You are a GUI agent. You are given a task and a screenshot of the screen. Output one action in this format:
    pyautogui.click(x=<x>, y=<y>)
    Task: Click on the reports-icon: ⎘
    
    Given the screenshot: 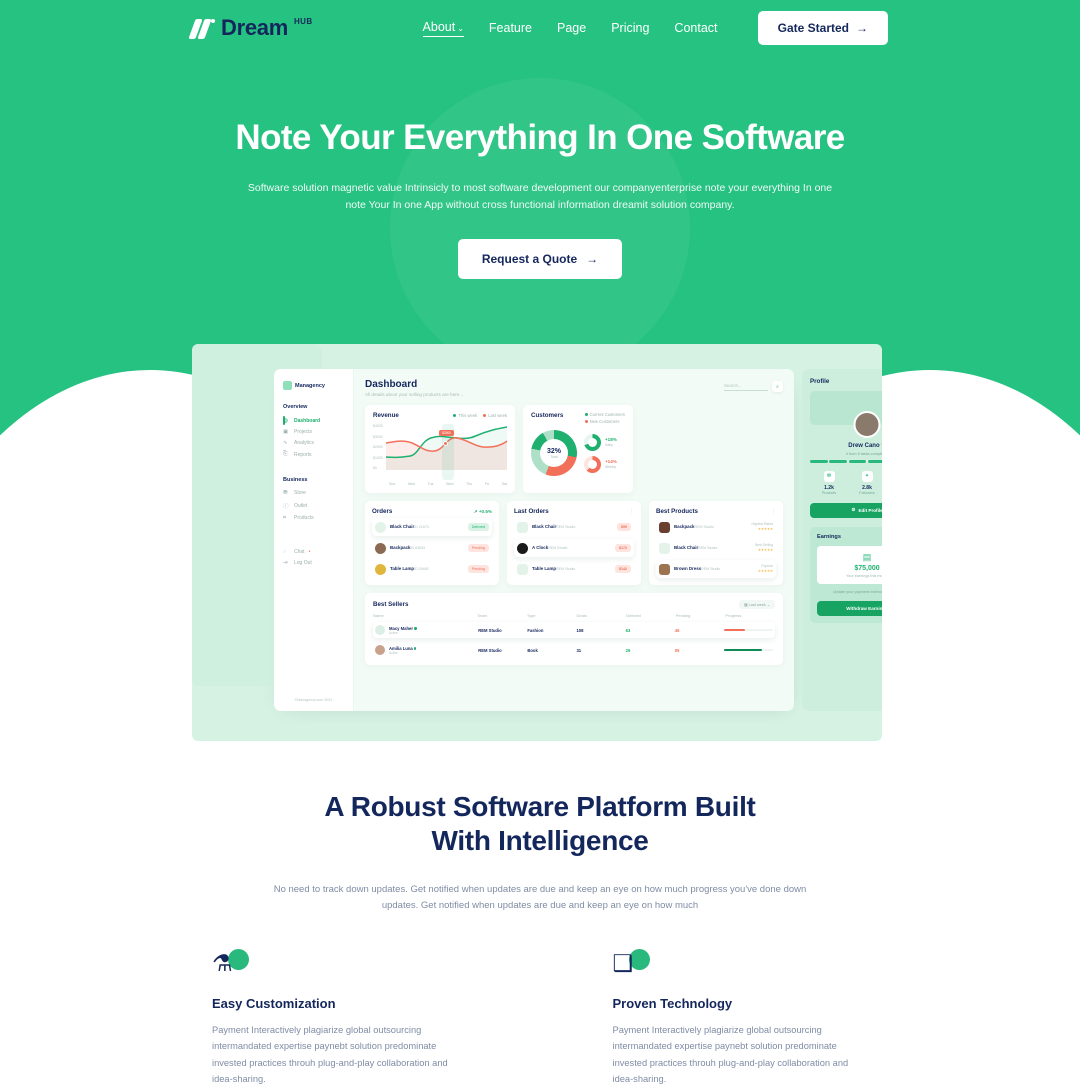 What is the action you would take?
    pyautogui.click(x=285, y=454)
    